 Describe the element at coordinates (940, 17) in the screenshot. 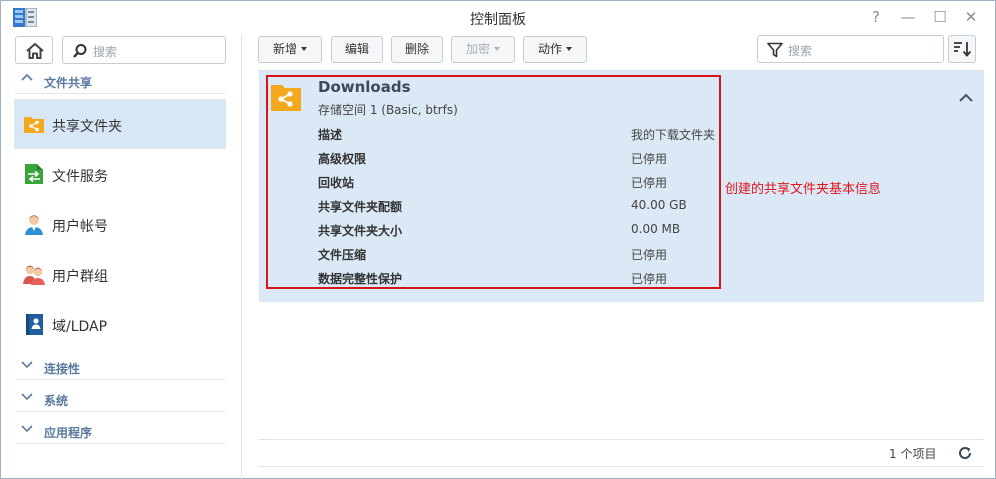

I see `maximize-icon: ☐` at that location.